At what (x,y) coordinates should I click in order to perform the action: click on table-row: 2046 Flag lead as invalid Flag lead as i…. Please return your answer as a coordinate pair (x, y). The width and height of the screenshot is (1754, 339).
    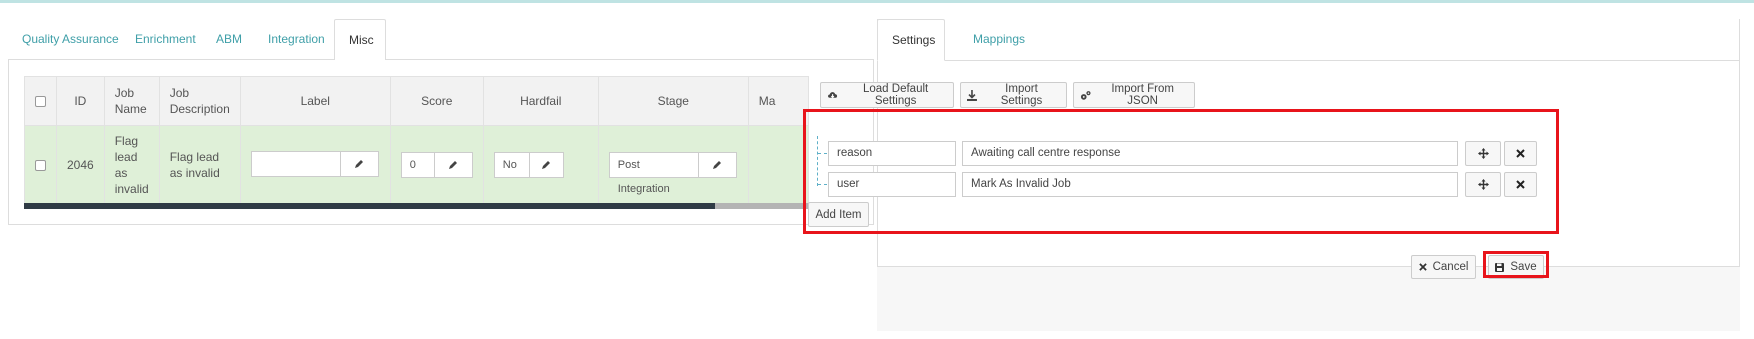
    Looking at the image, I should click on (416, 165).